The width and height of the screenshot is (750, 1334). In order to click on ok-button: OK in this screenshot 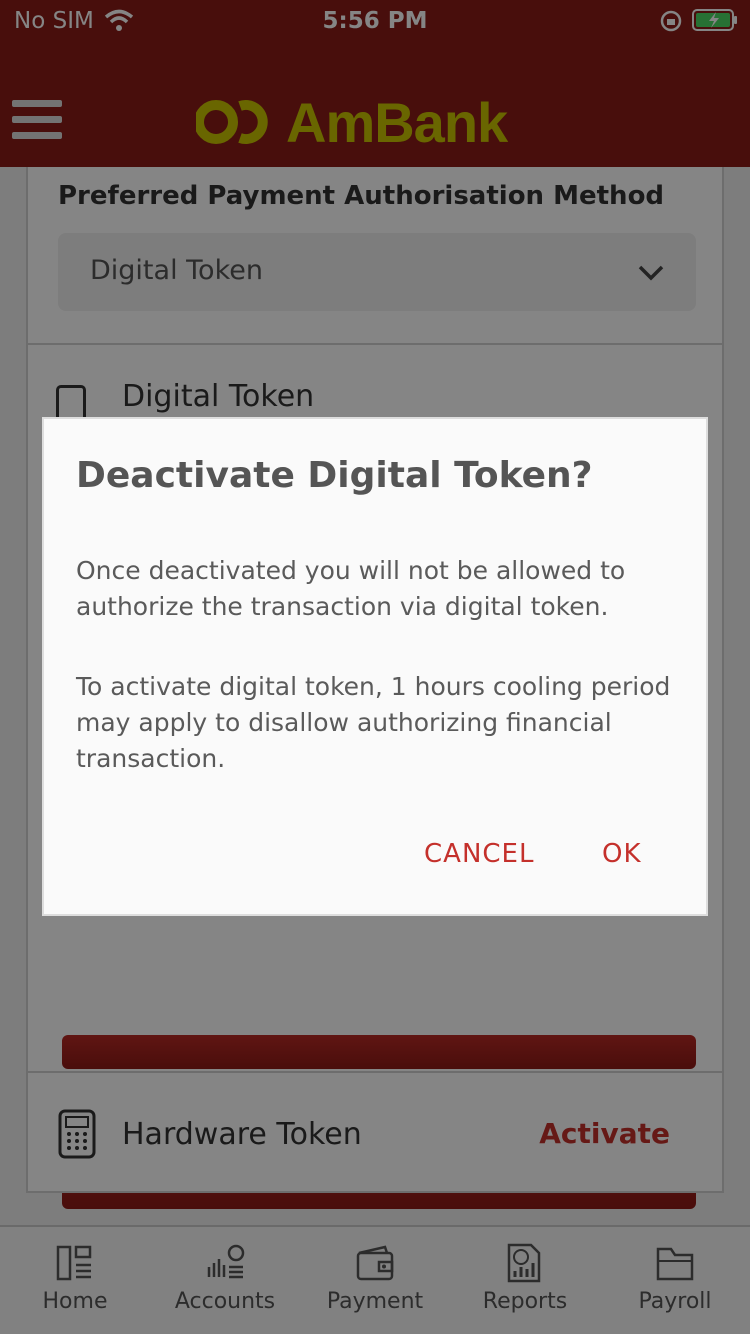, I will do `click(622, 854)`.